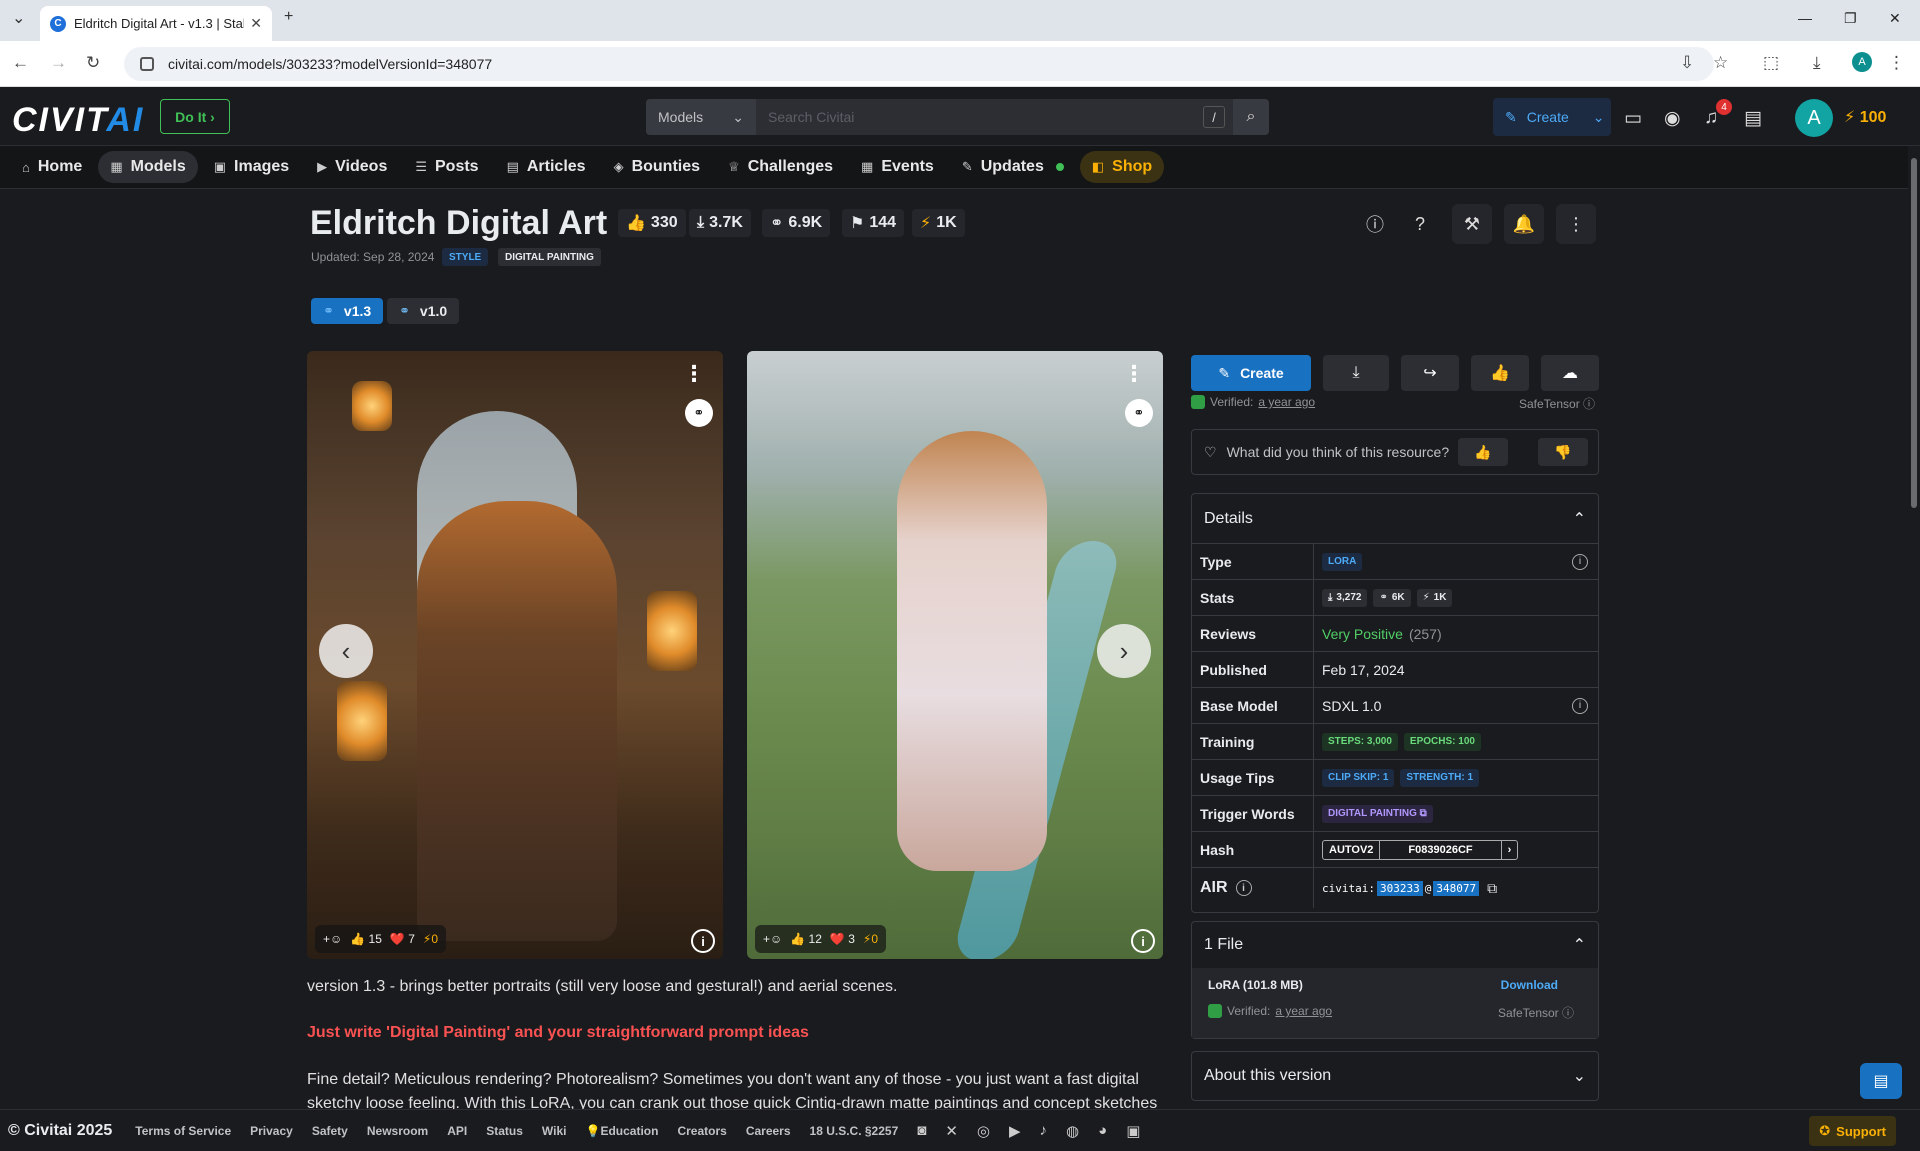 This screenshot has width=1920, height=1151. I want to click on nav-articles: ▤ Articles, so click(546, 167).